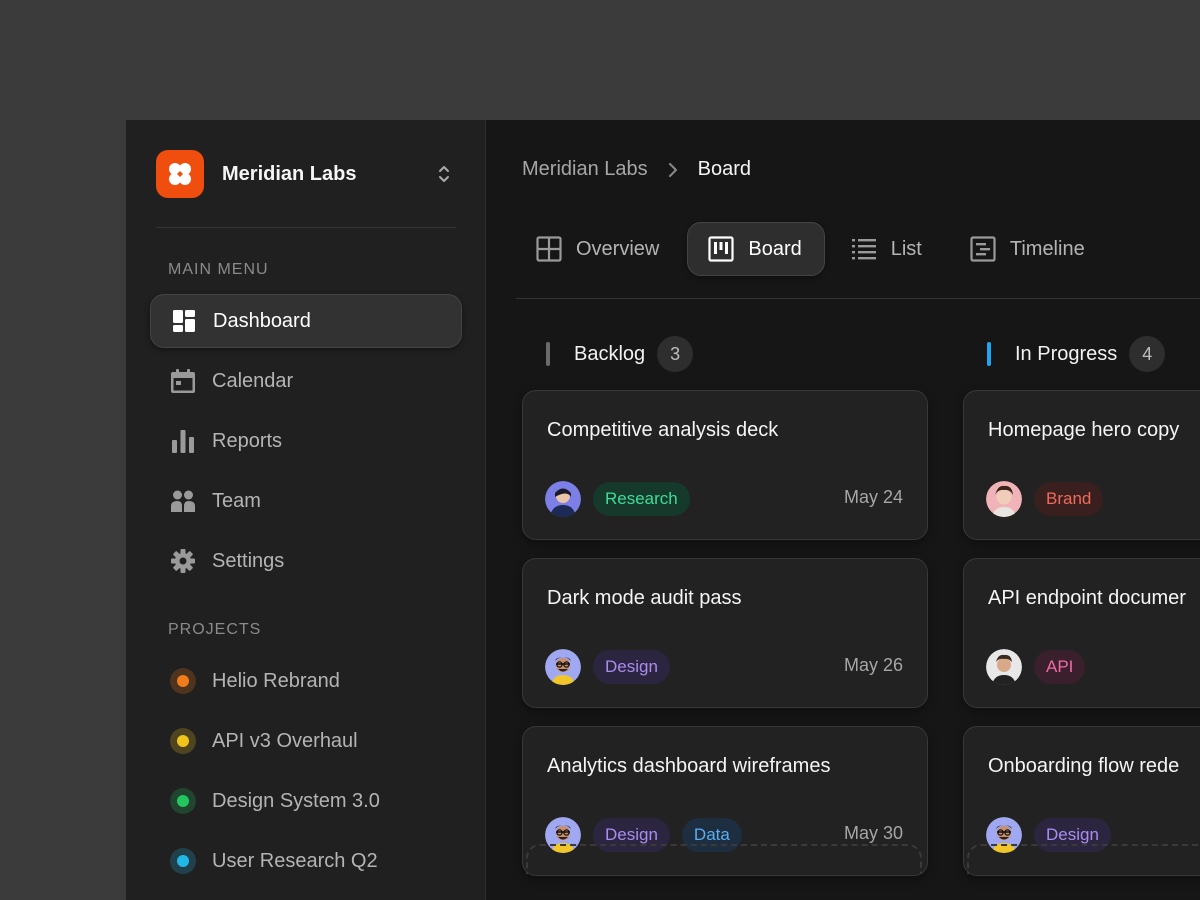 The width and height of the screenshot is (1200, 900). I want to click on card-footer: API, so click(1041, 667).